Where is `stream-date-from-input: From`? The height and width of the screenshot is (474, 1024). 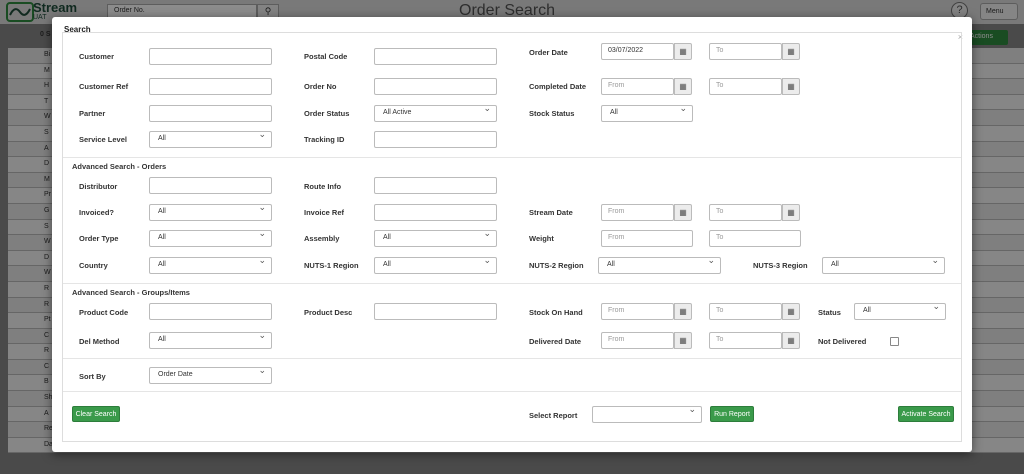 stream-date-from-input: From is located at coordinates (637, 212).